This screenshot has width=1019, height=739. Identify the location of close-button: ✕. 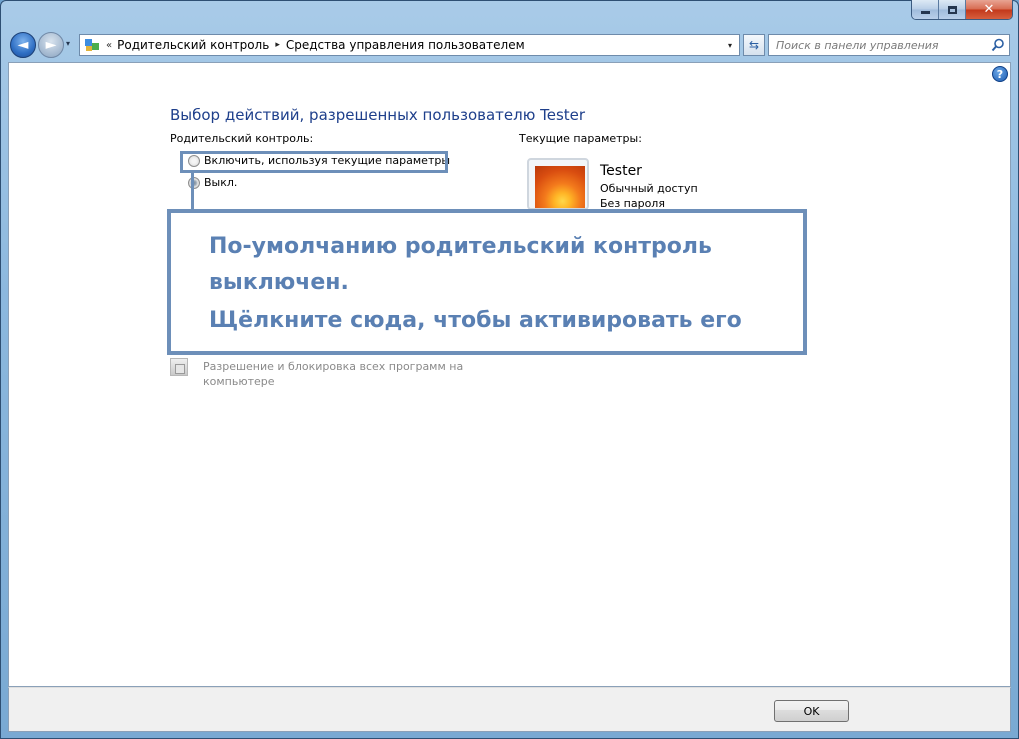
(989, 9).